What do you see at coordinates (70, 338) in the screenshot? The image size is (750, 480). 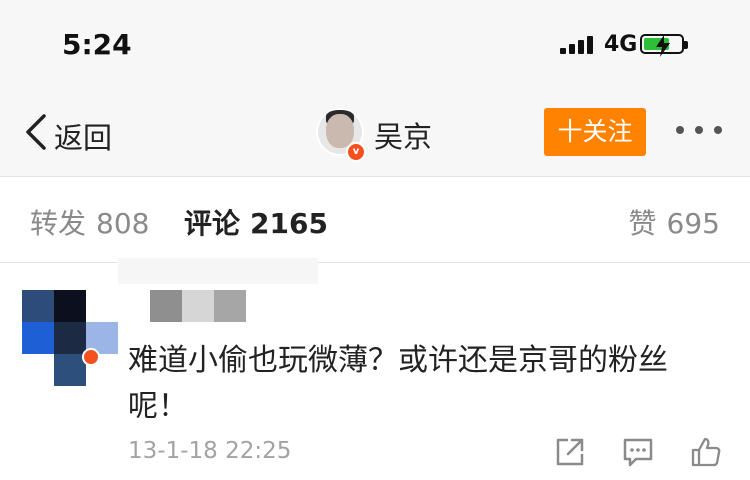 I see `commenter-avatar` at bounding box center [70, 338].